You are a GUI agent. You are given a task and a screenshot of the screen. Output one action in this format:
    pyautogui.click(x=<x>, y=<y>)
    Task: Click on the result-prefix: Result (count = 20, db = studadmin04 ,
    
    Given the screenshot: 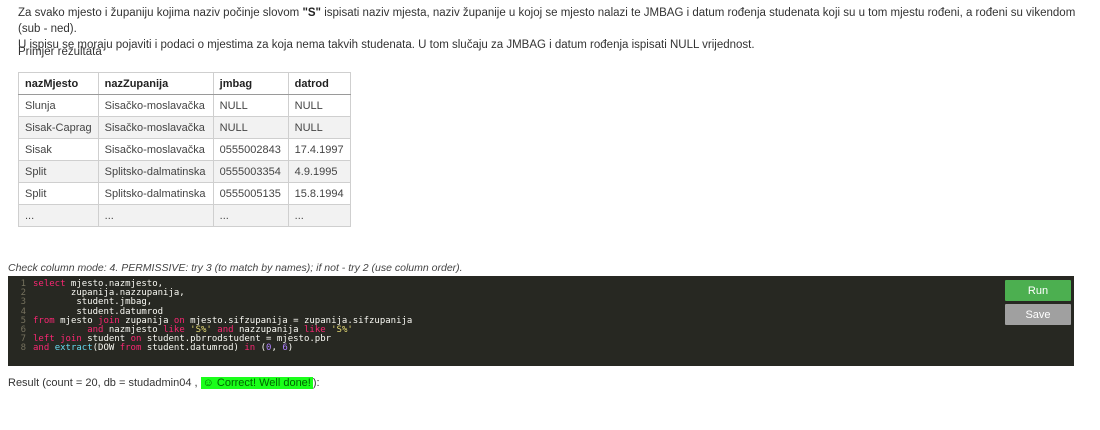 What is the action you would take?
    pyautogui.click(x=104, y=383)
    